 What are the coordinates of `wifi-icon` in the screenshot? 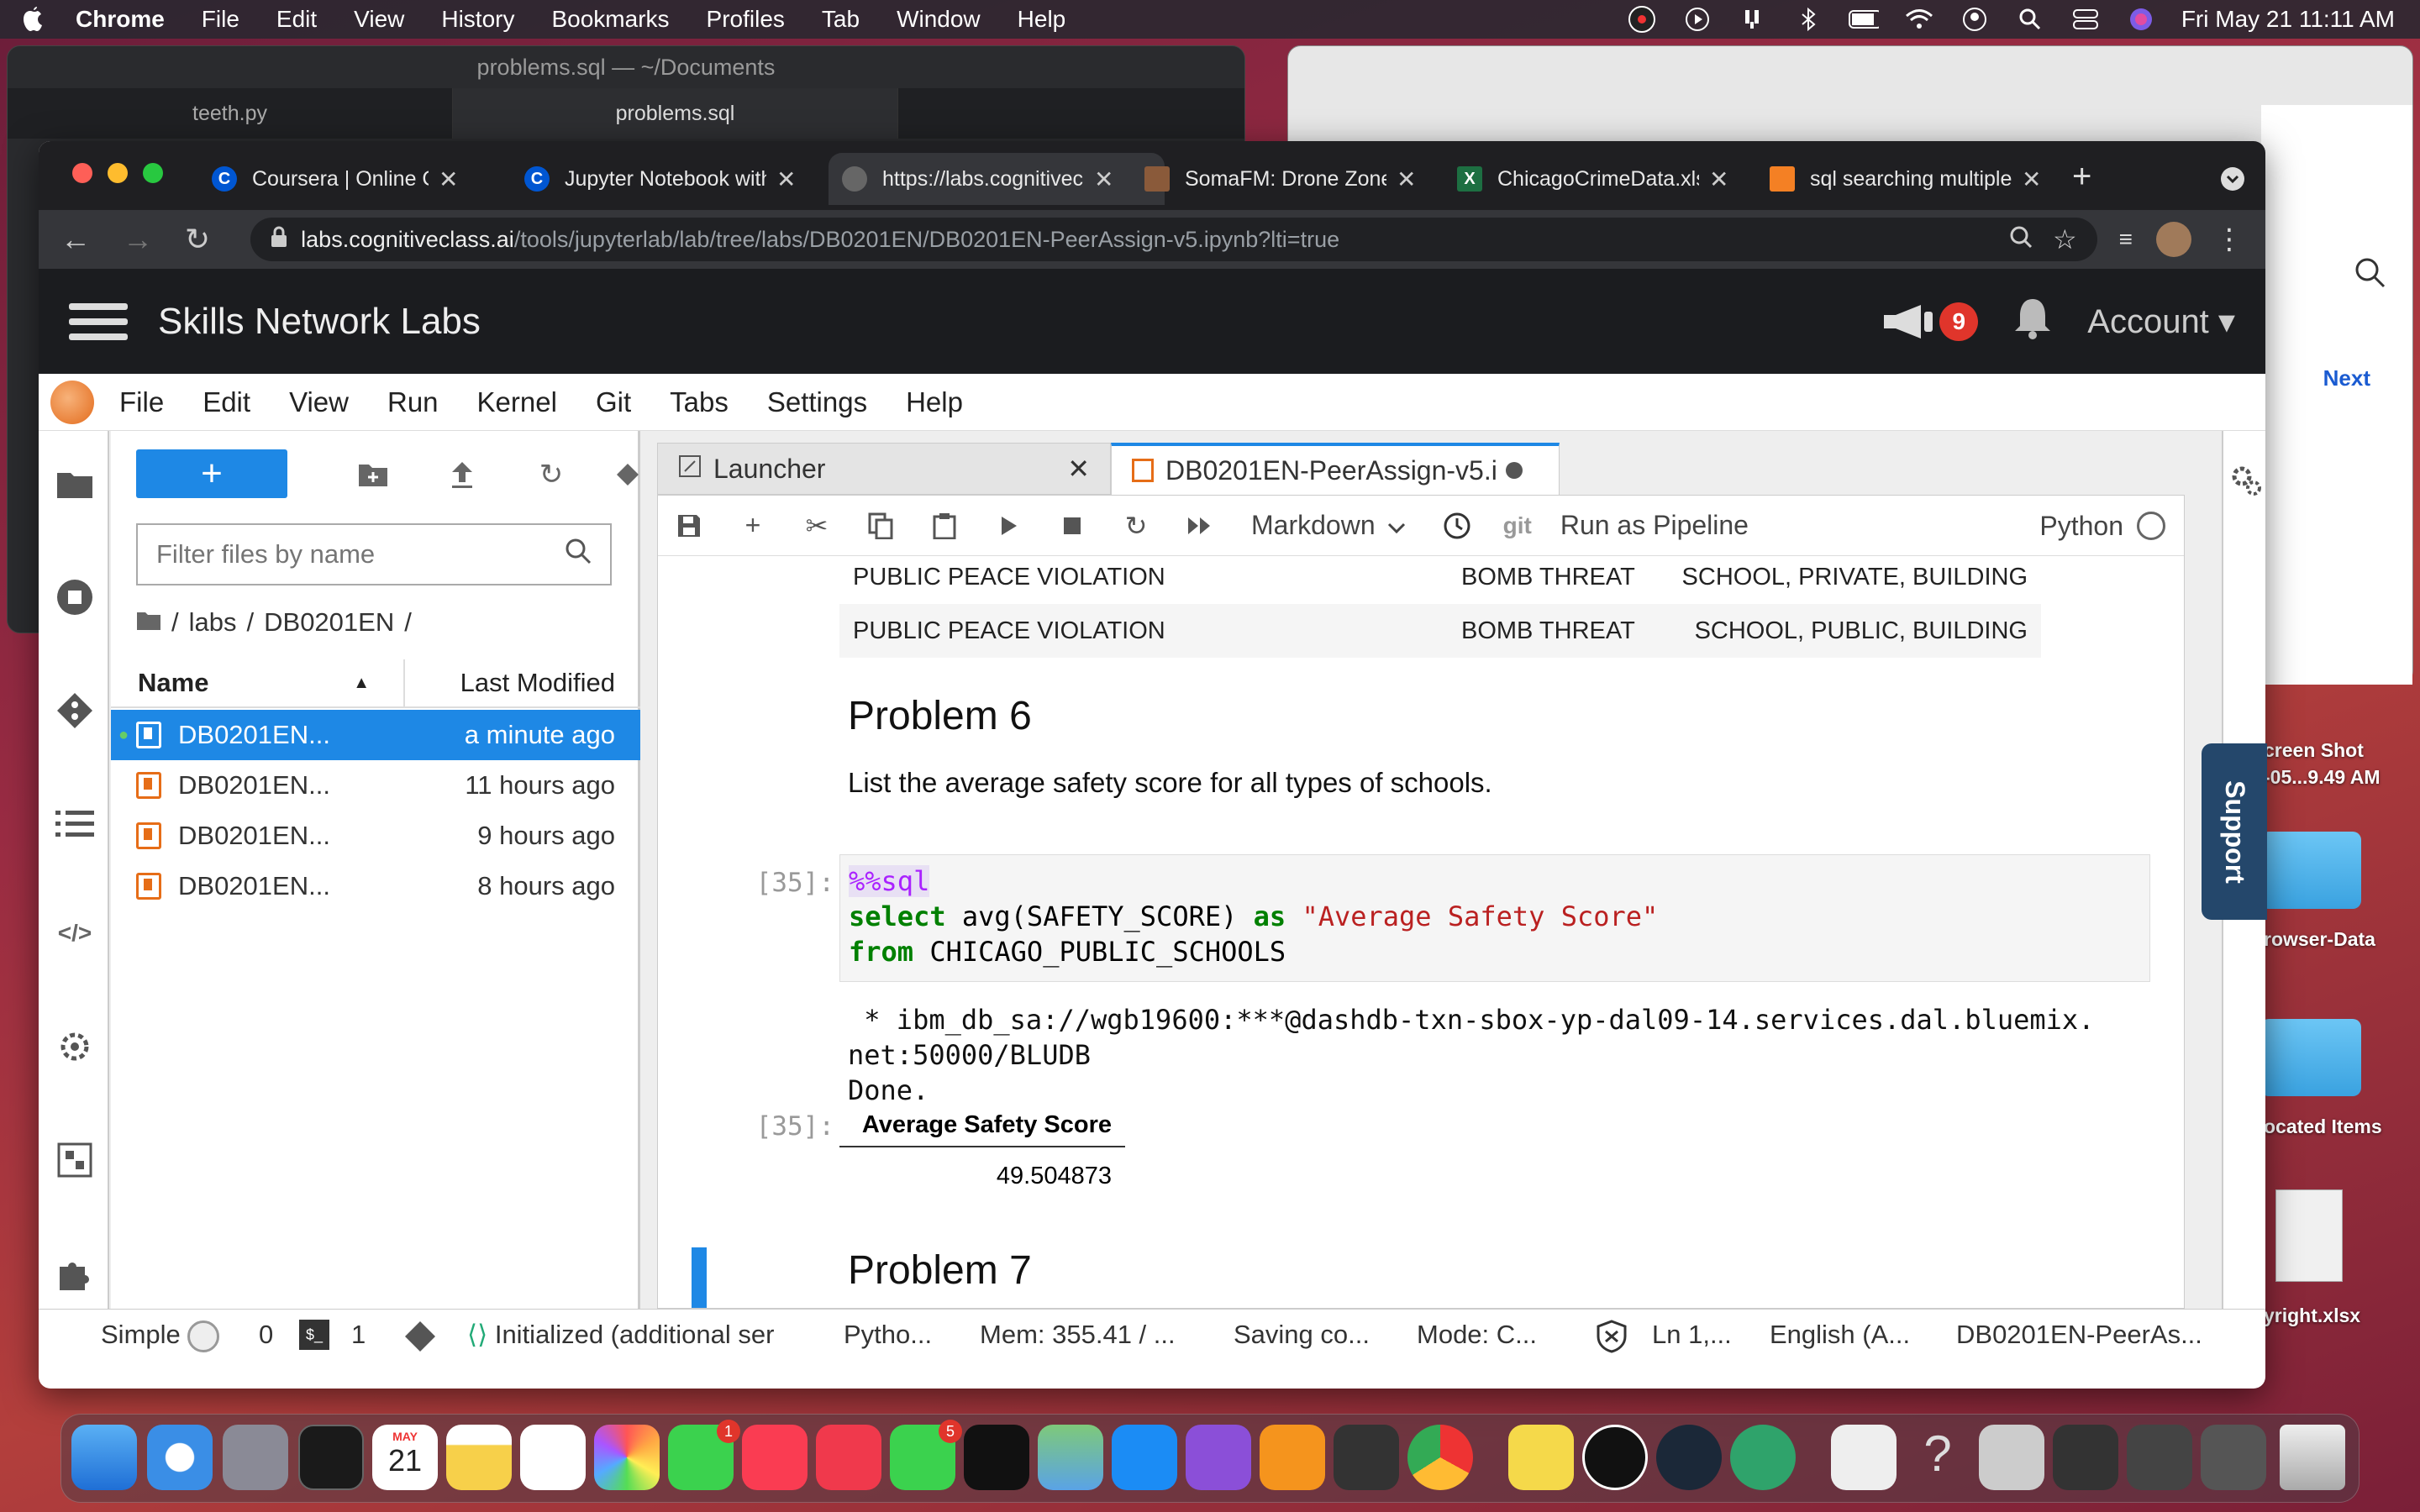 It's located at (1919, 19).